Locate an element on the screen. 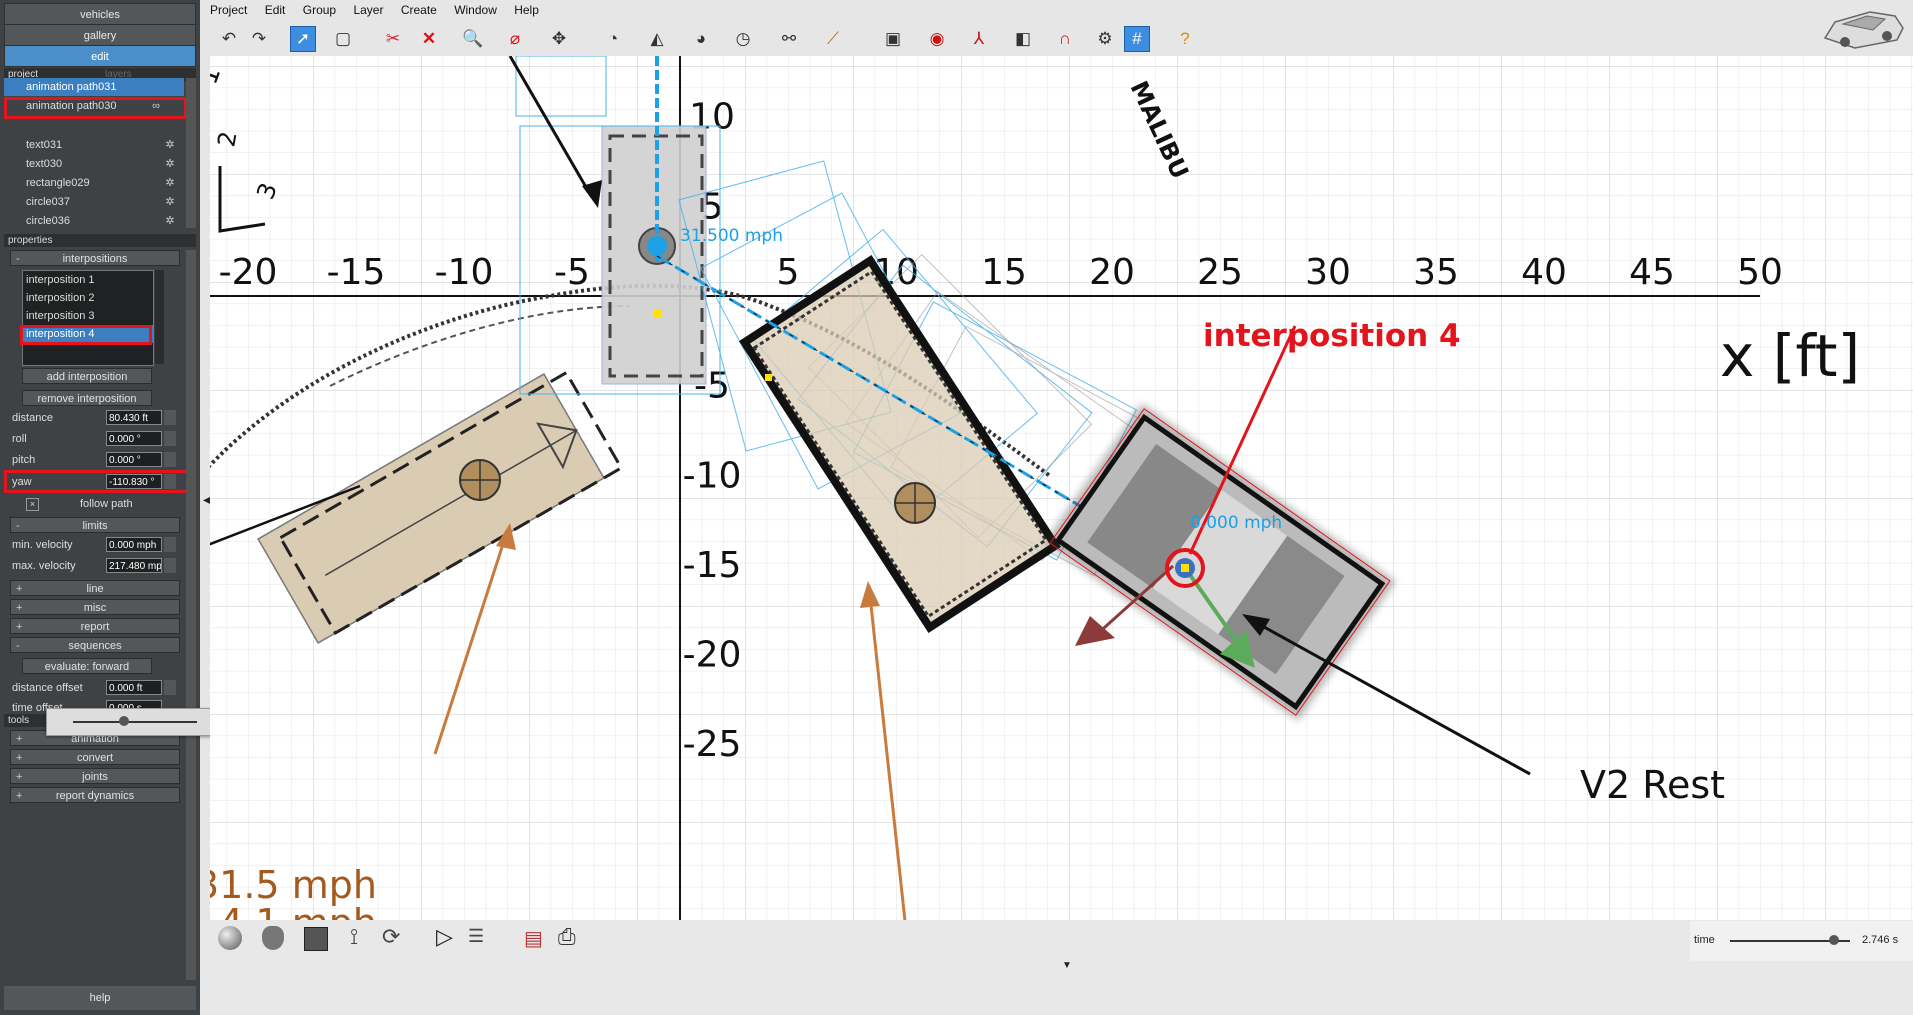 The height and width of the screenshot is (1015, 1913). distance-offset-field: 0.000 ft is located at coordinates (134, 687).